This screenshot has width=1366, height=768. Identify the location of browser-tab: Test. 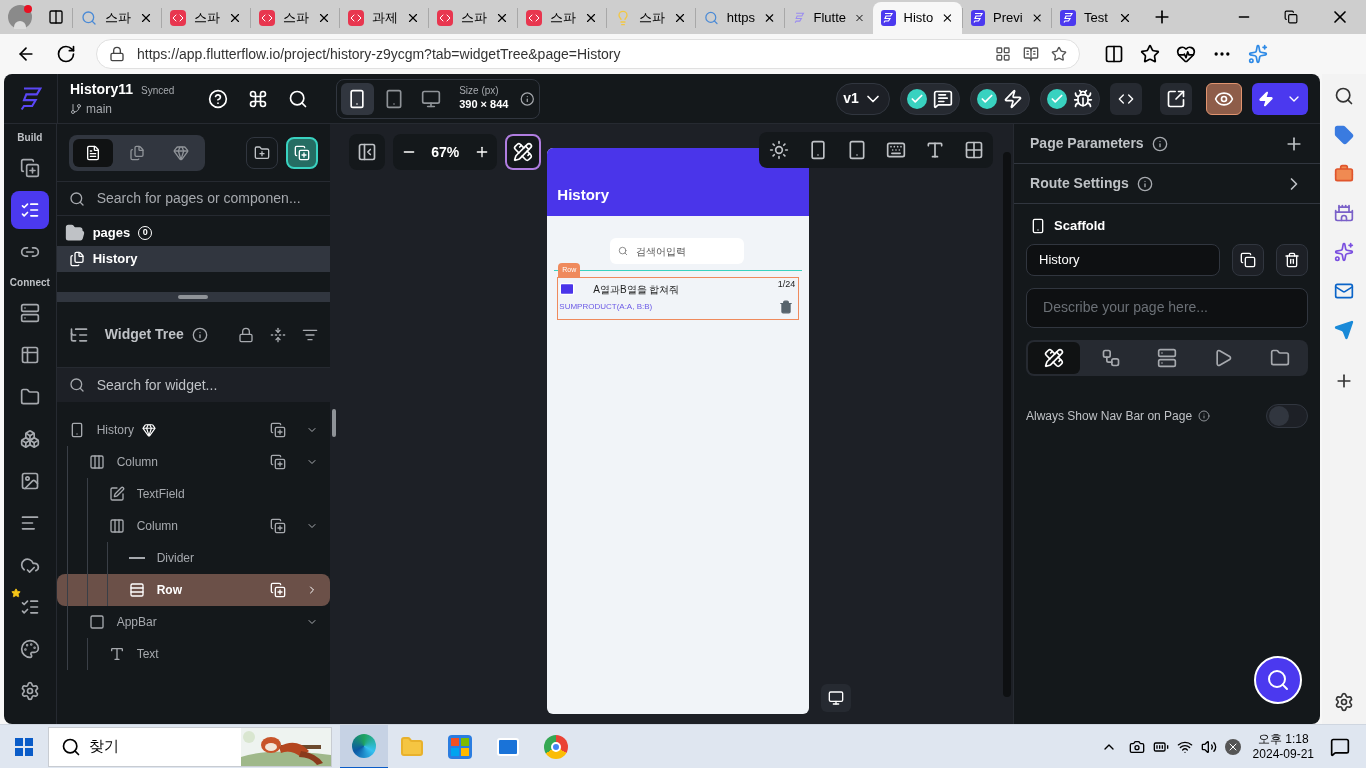
(1095, 18).